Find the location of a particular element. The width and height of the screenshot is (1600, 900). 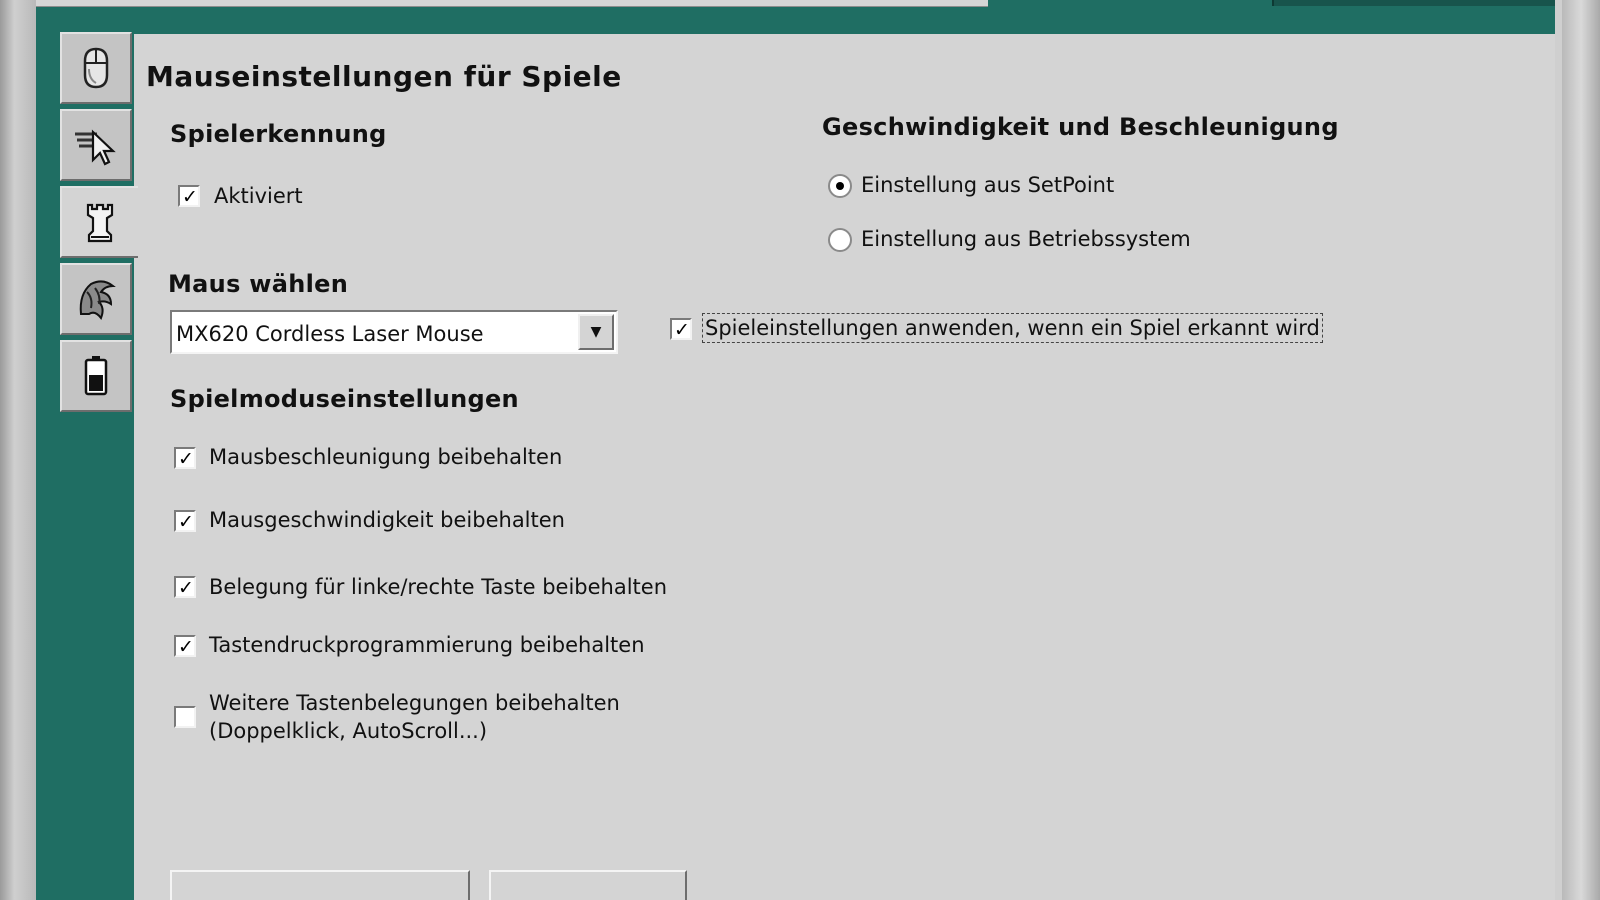

desktop-right-edge is located at coordinates (1581, 450).